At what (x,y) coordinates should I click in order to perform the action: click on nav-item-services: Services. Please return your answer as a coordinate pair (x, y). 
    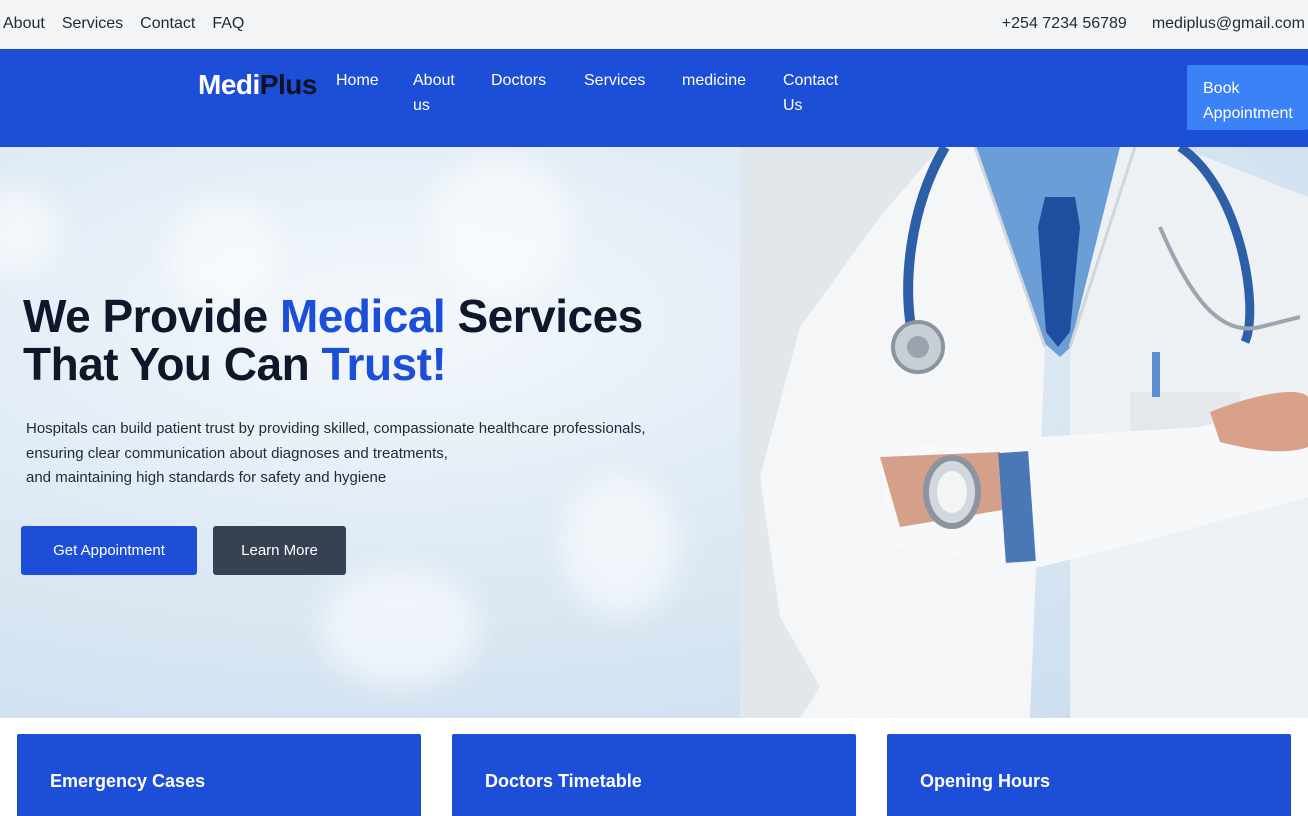
    Looking at the image, I should click on (614, 80).